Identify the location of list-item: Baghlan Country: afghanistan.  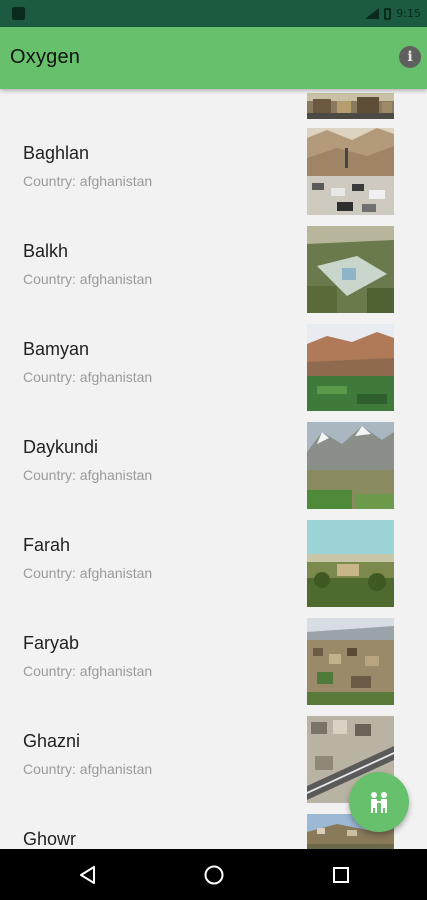
(213, 175).